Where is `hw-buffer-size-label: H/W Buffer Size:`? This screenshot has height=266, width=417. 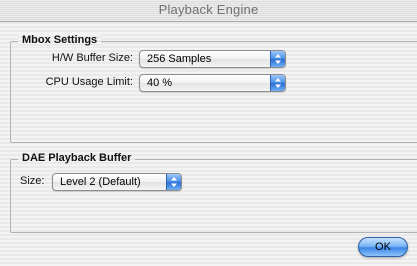
hw-buffer-size-label: H/W Buffer Size: is located at coordinates (92, 58).